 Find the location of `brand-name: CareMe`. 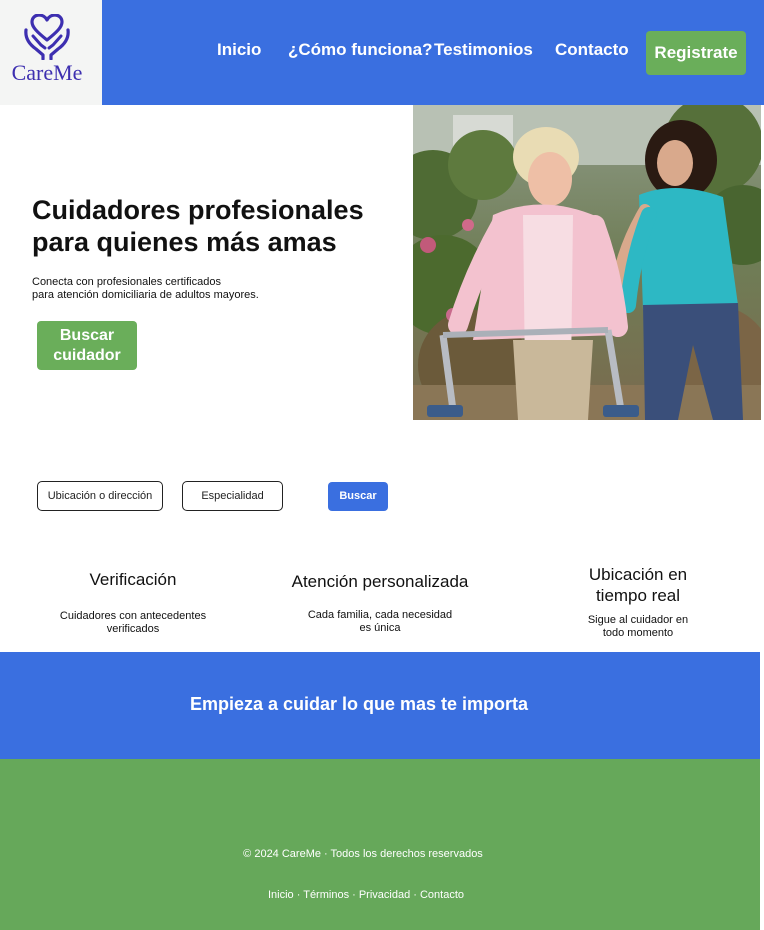

brand-name: CareMe is located at coordinates (47, 72).